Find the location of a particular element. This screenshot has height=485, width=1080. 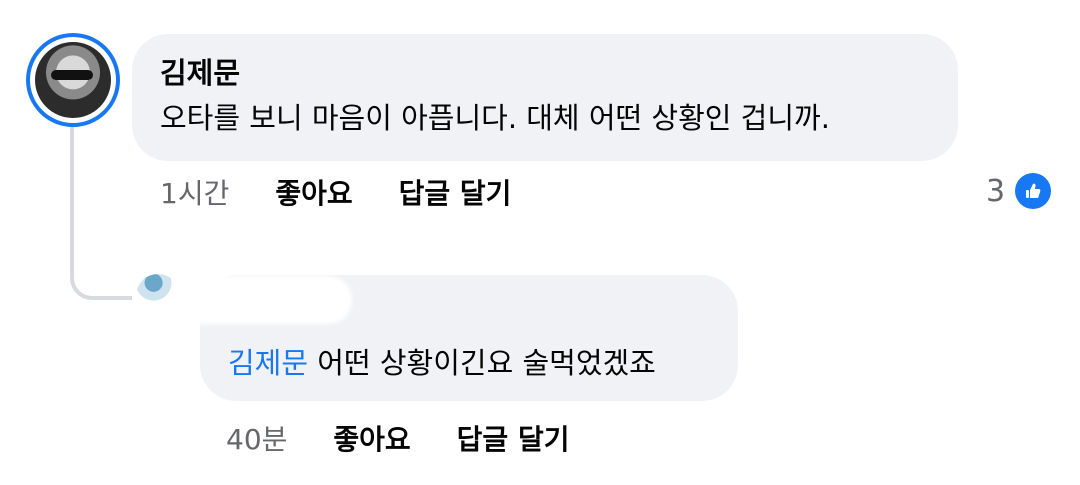

reply-timestamp: 40분 is located at coordinates (256, 438).